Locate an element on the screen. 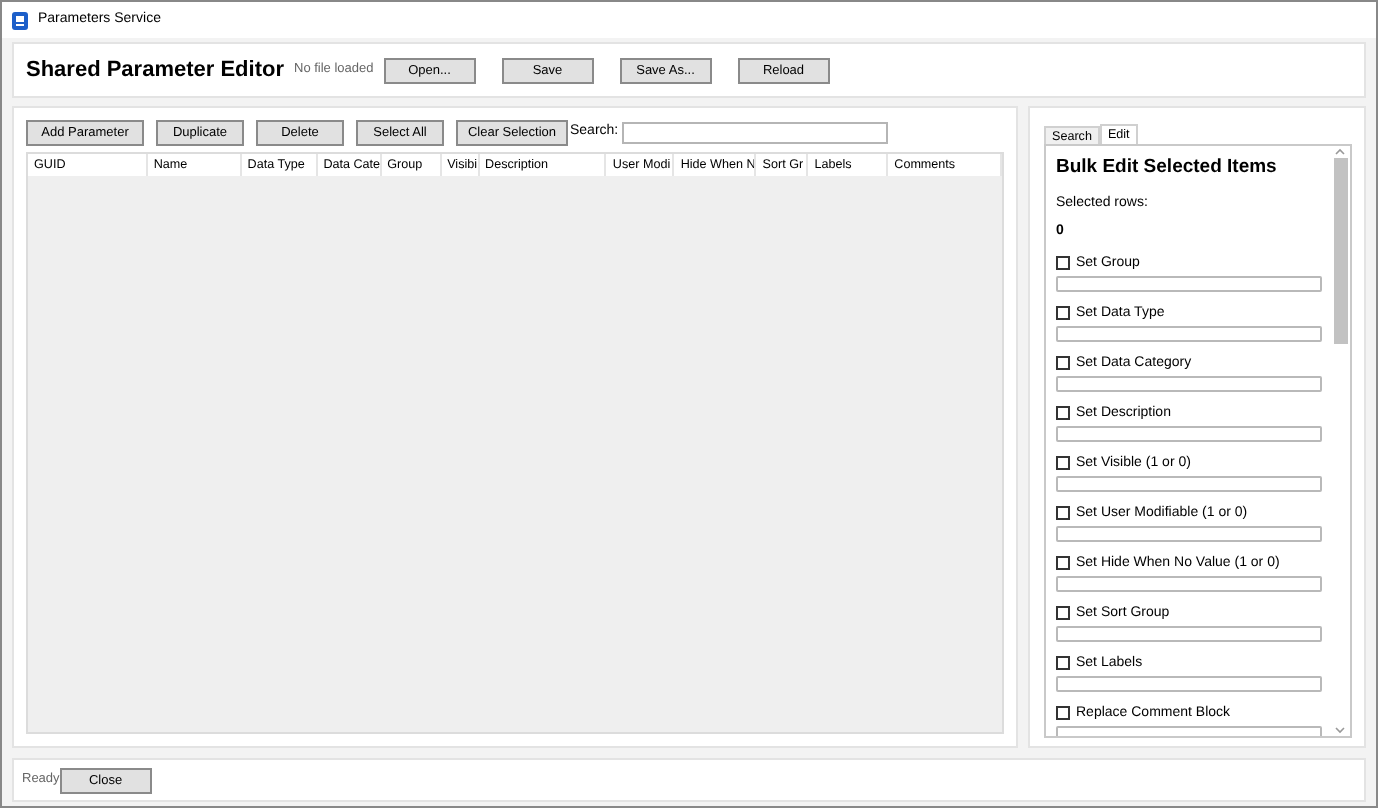  search-field is located at coordinates (755, 133).